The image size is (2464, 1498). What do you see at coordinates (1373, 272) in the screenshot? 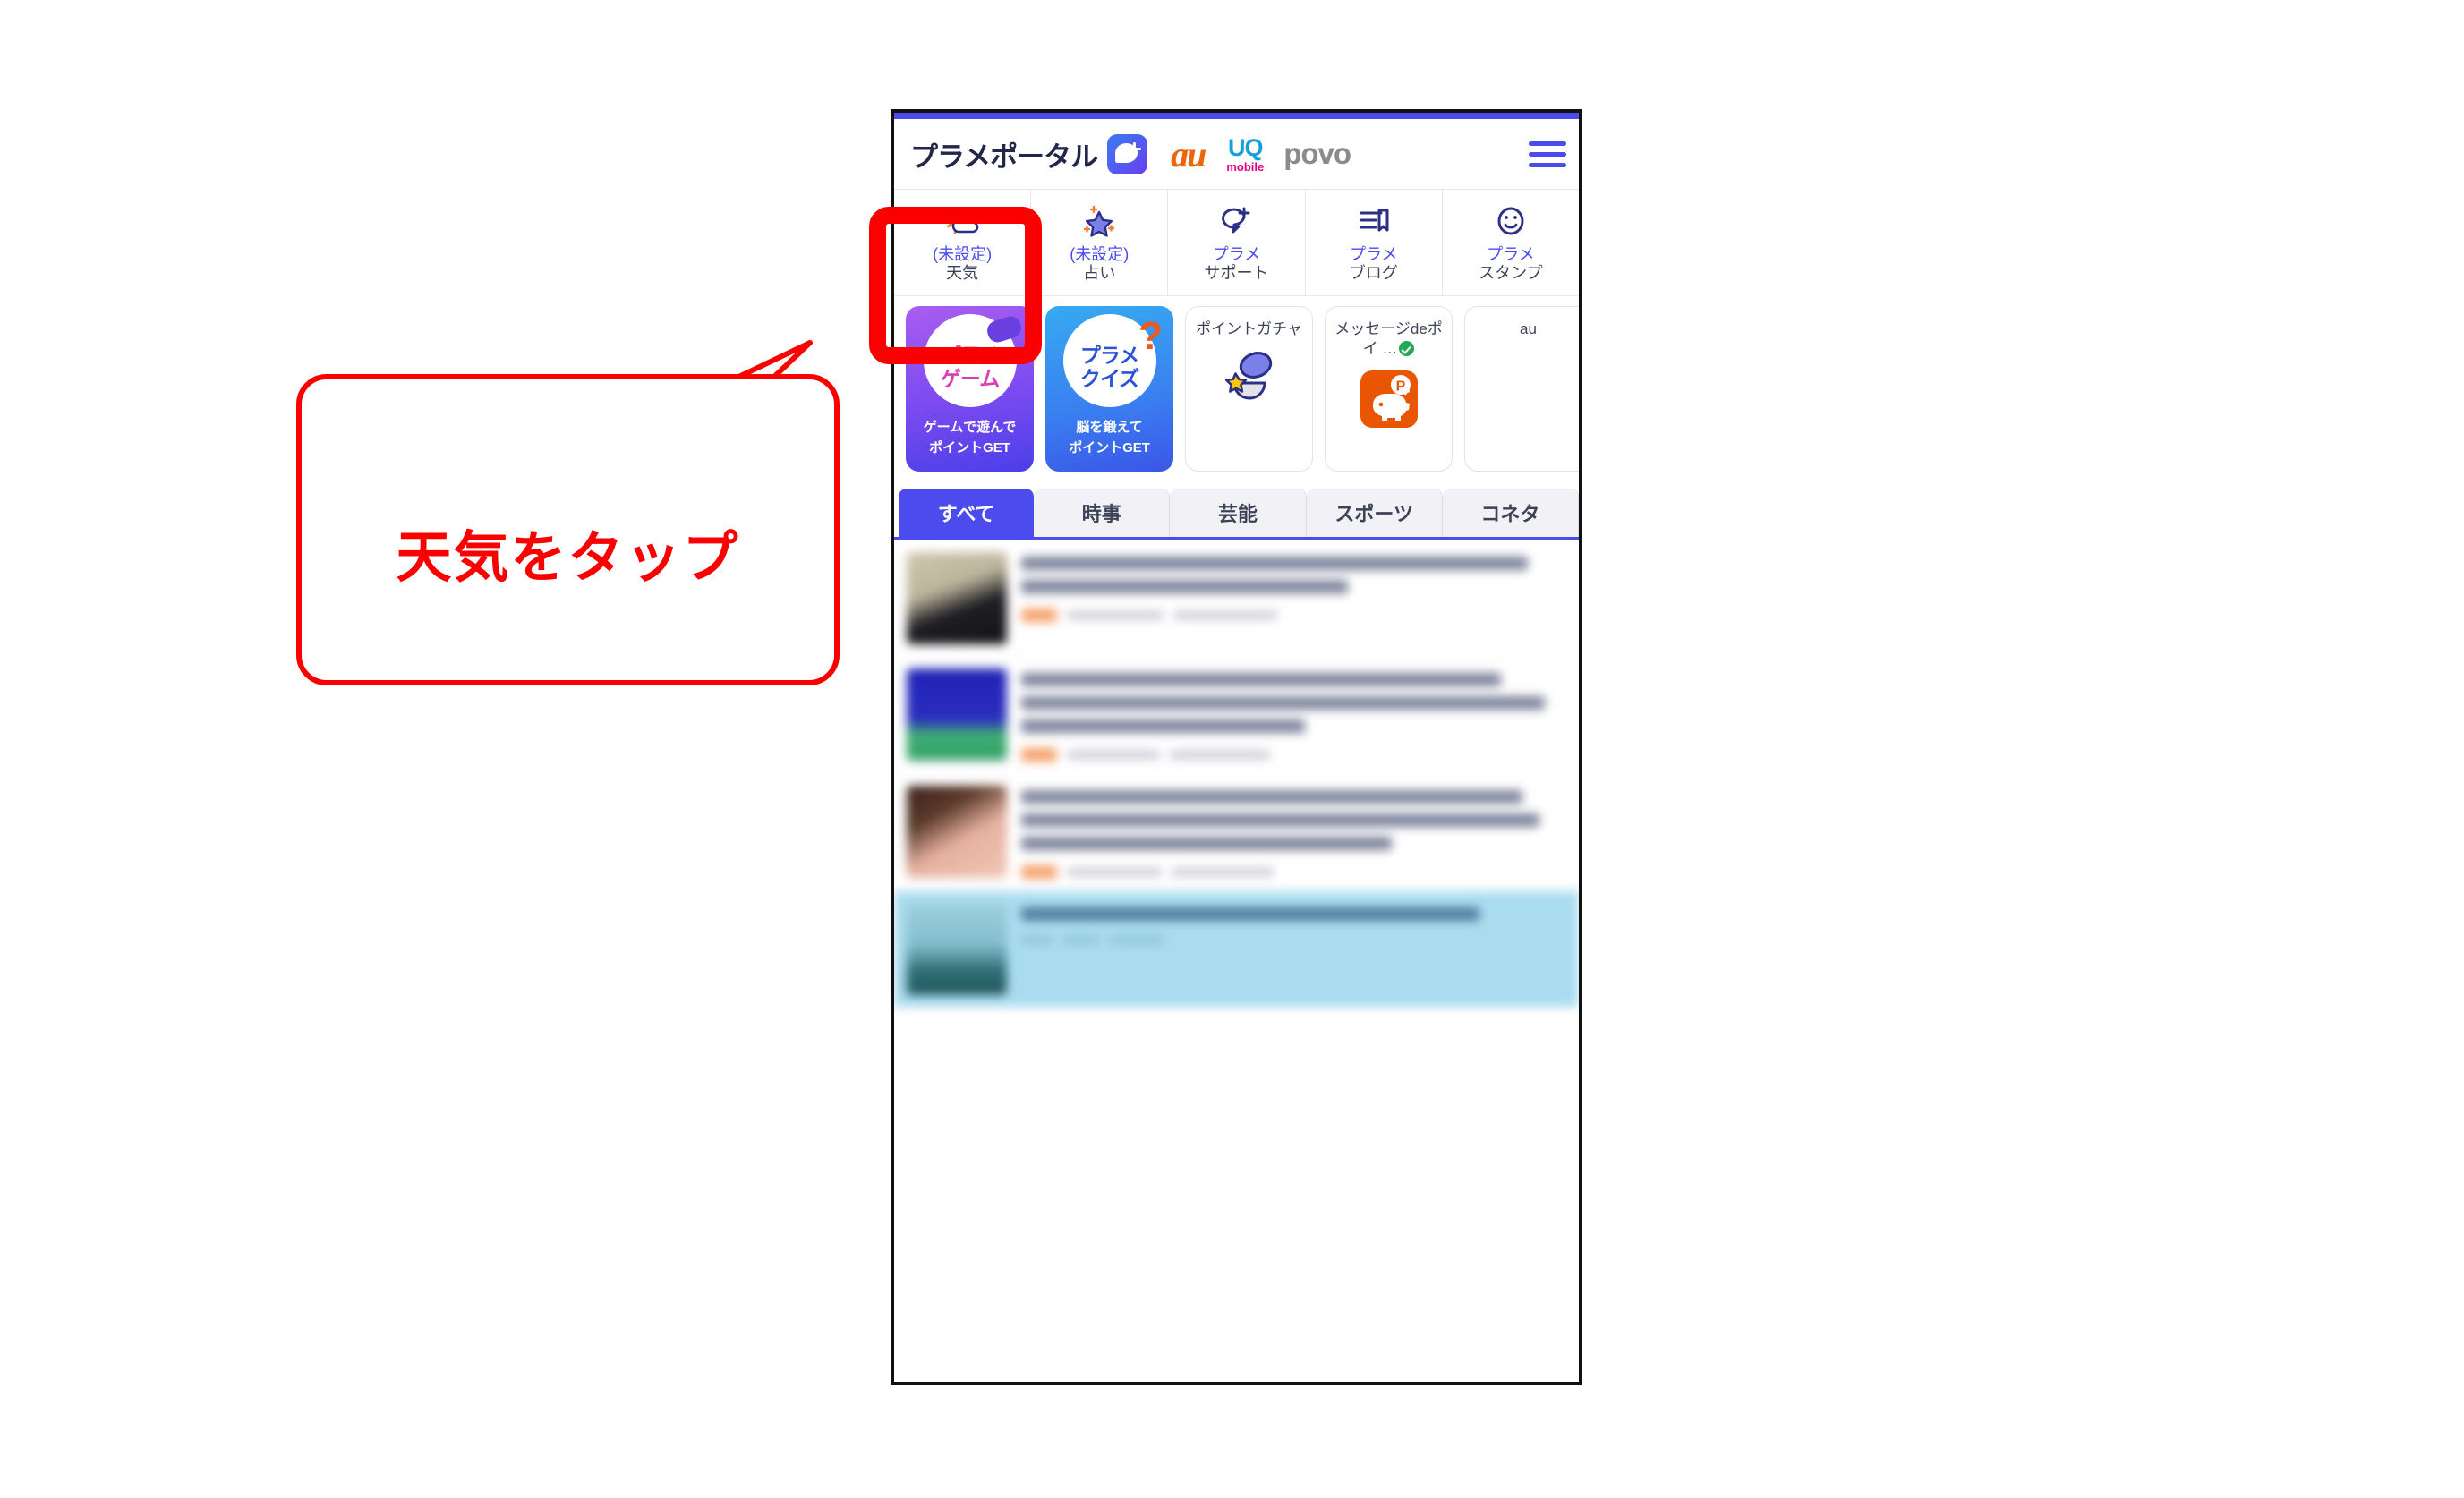
I see `quick-item-blog-label: ブログ` at bounding box center [1373, 272].